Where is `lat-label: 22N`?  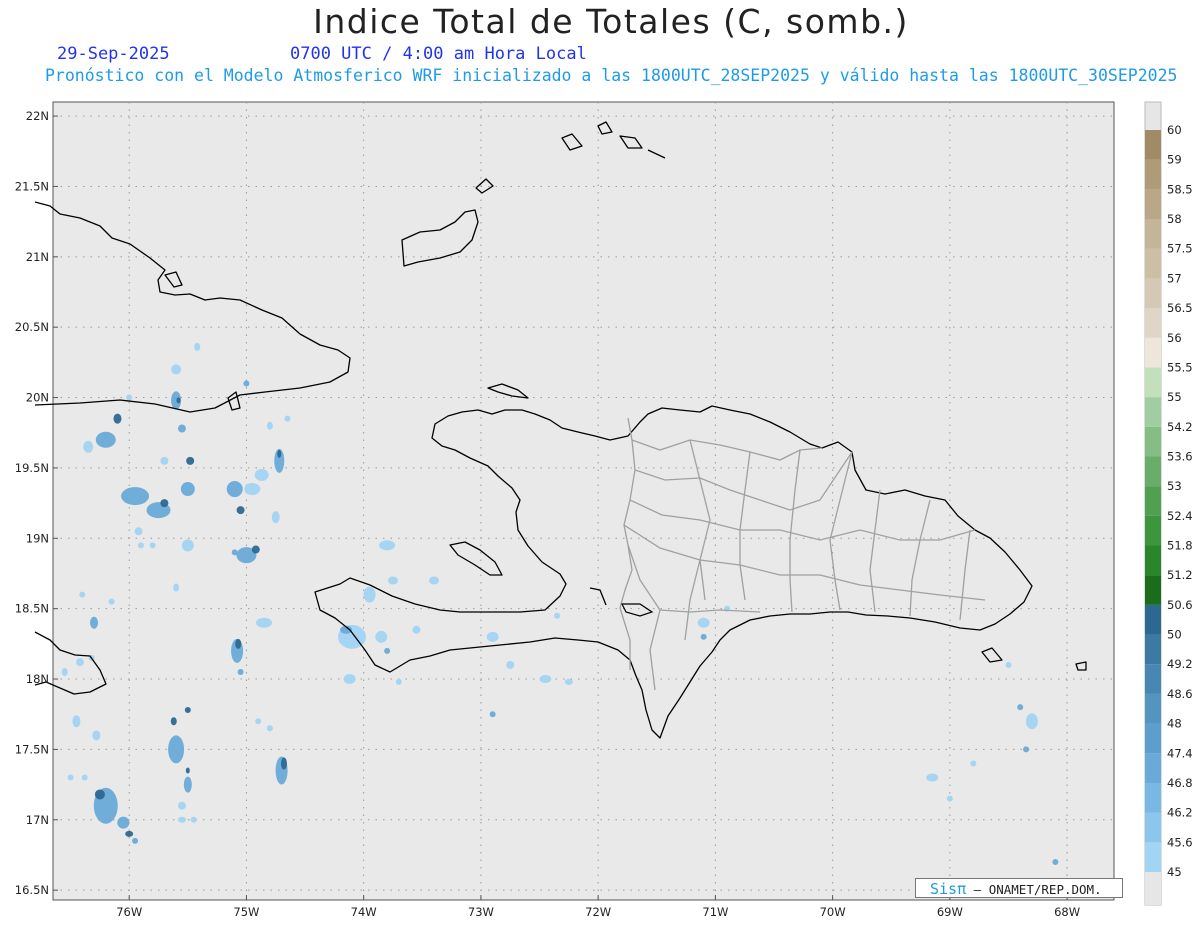
lat-label: 22N is located at coordinates (37, 116).